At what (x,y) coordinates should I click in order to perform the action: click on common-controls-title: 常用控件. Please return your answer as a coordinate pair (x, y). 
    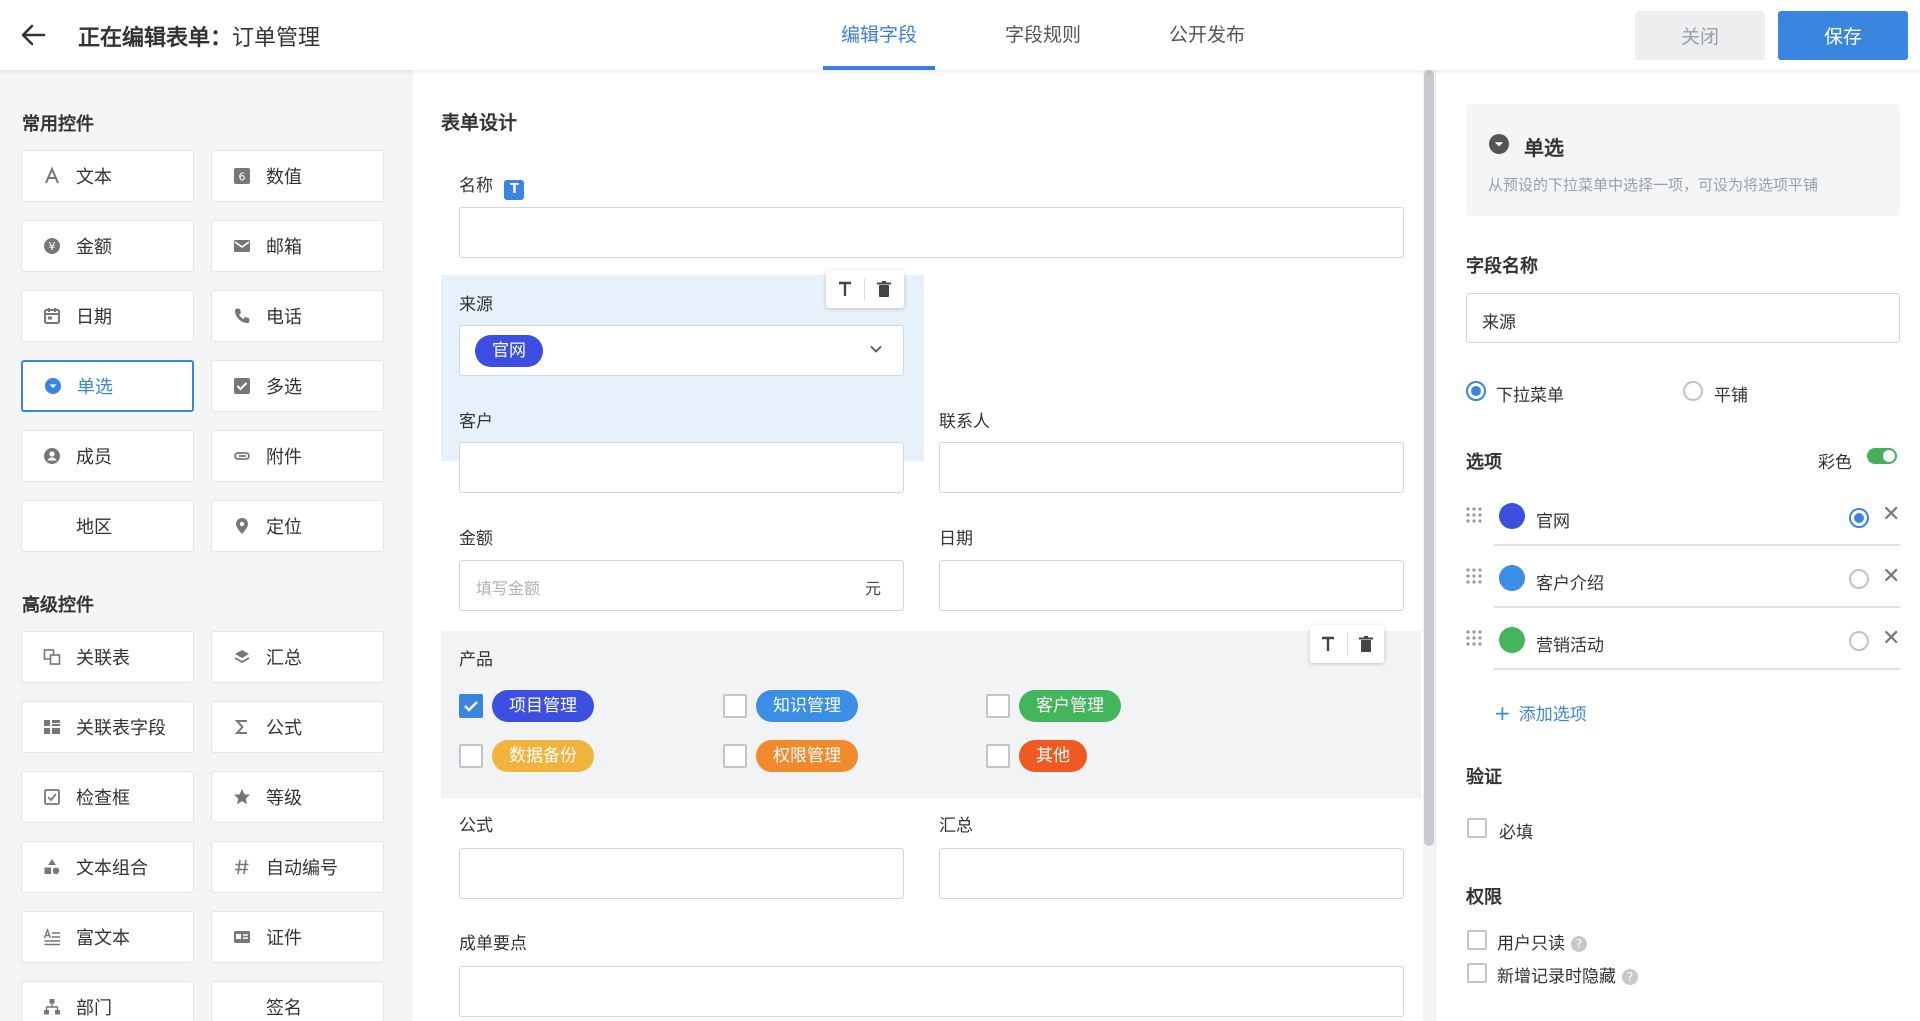
    Looking at the image, I should click on (58, 124).